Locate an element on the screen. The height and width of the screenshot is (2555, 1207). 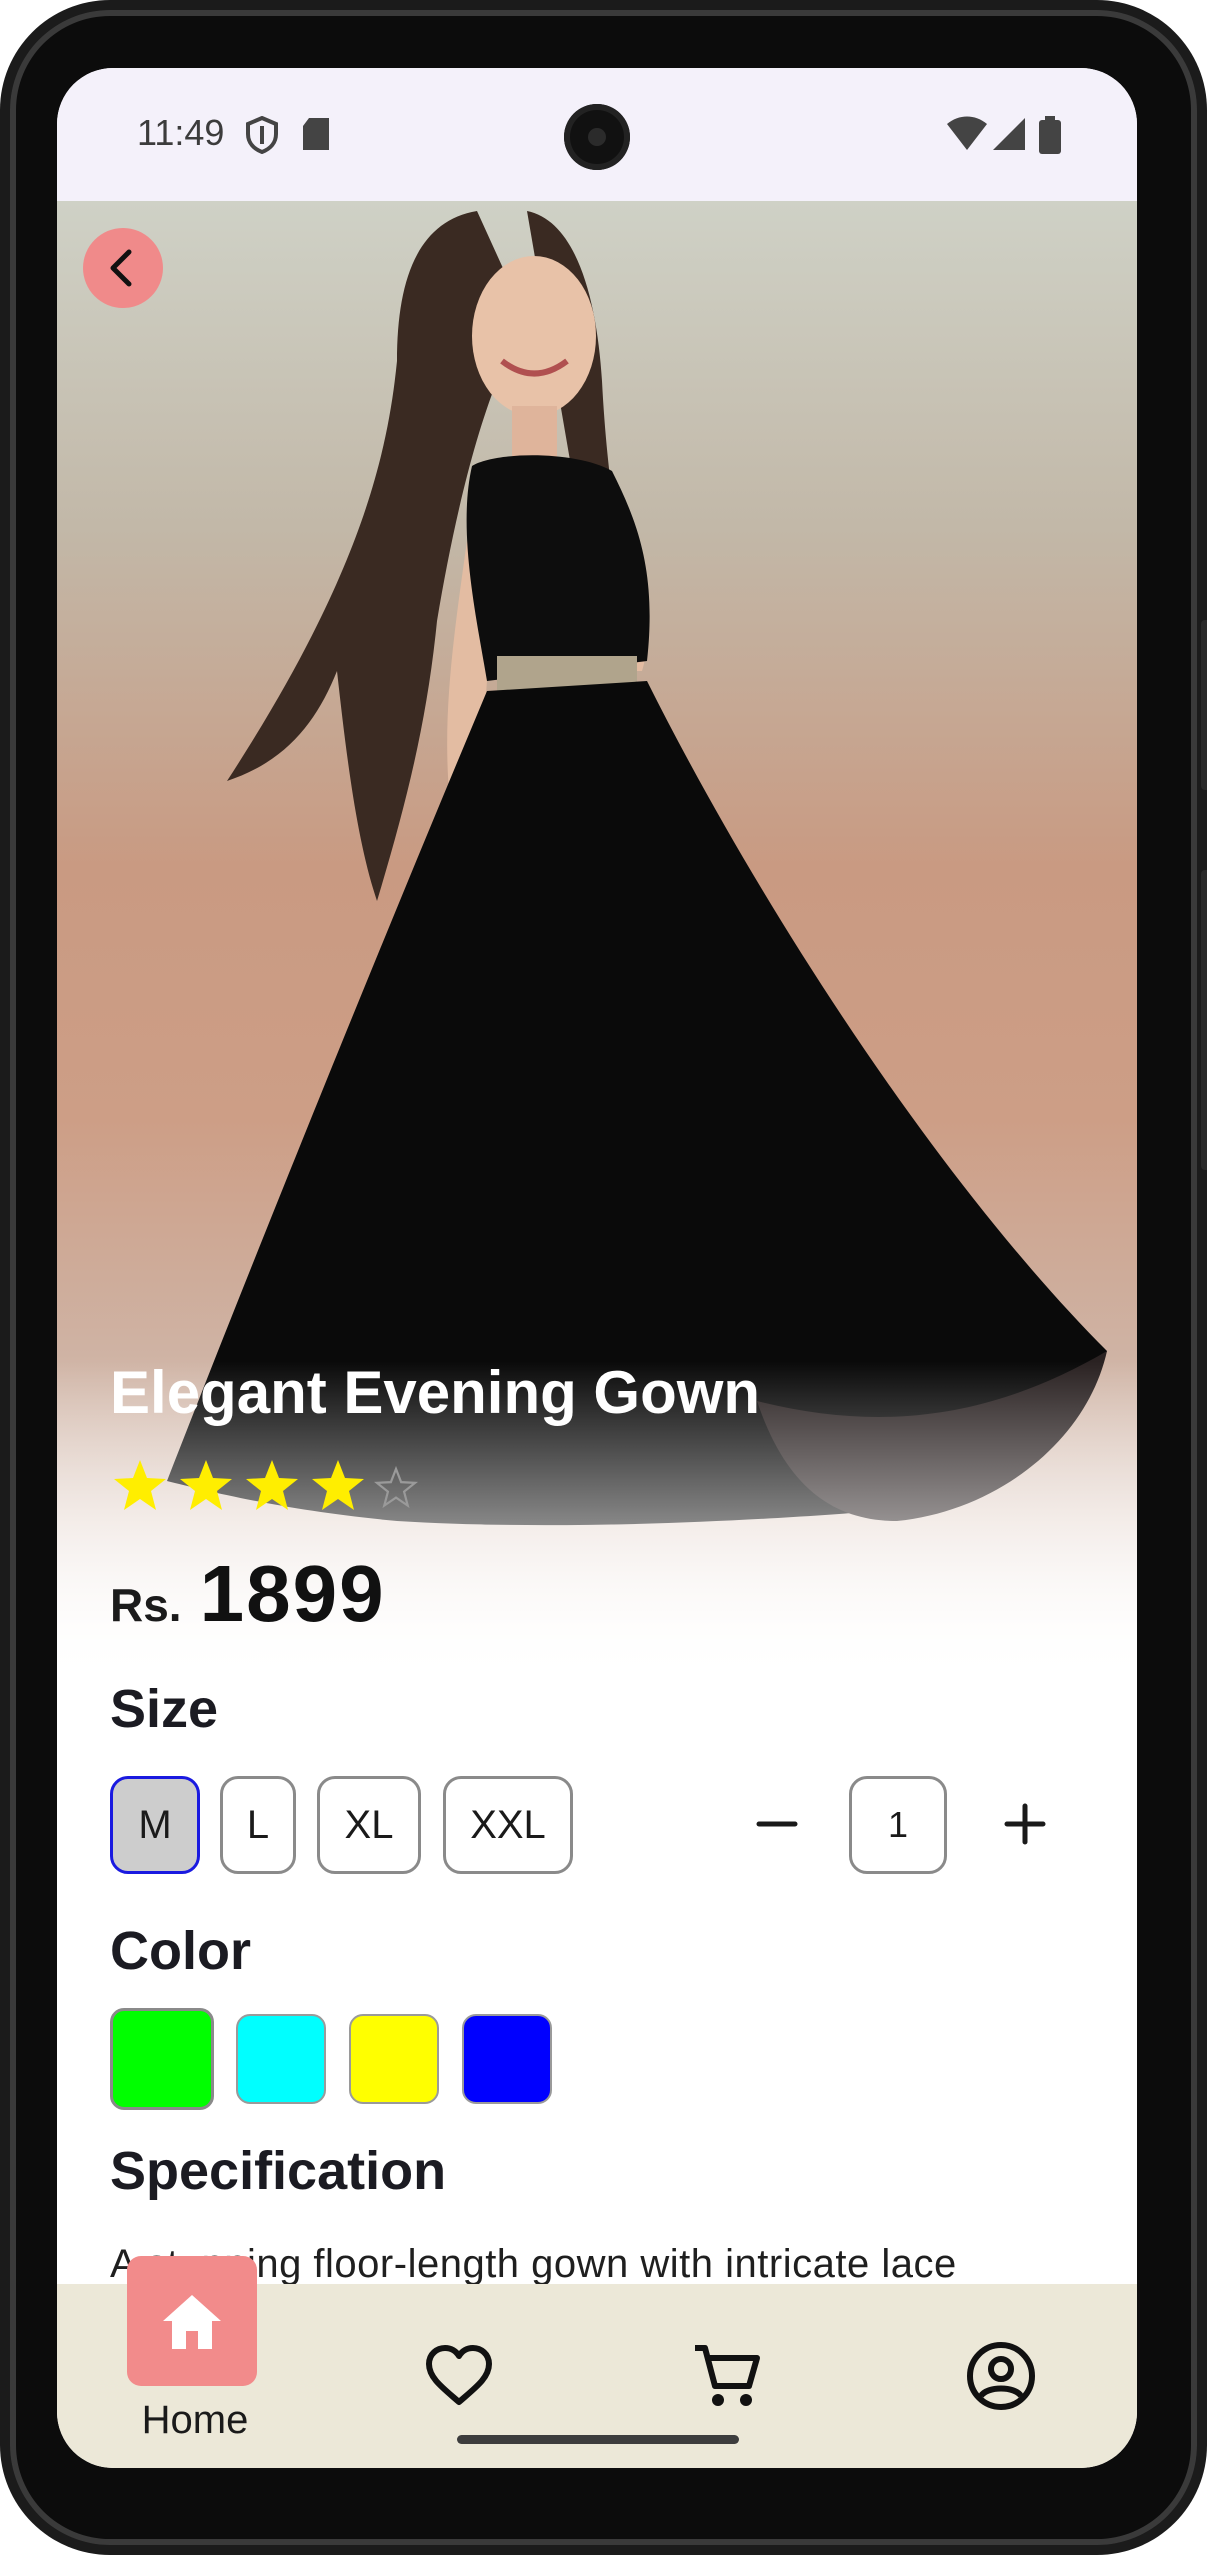
color-swatch-yellow is located at coordinates (394, 2059).